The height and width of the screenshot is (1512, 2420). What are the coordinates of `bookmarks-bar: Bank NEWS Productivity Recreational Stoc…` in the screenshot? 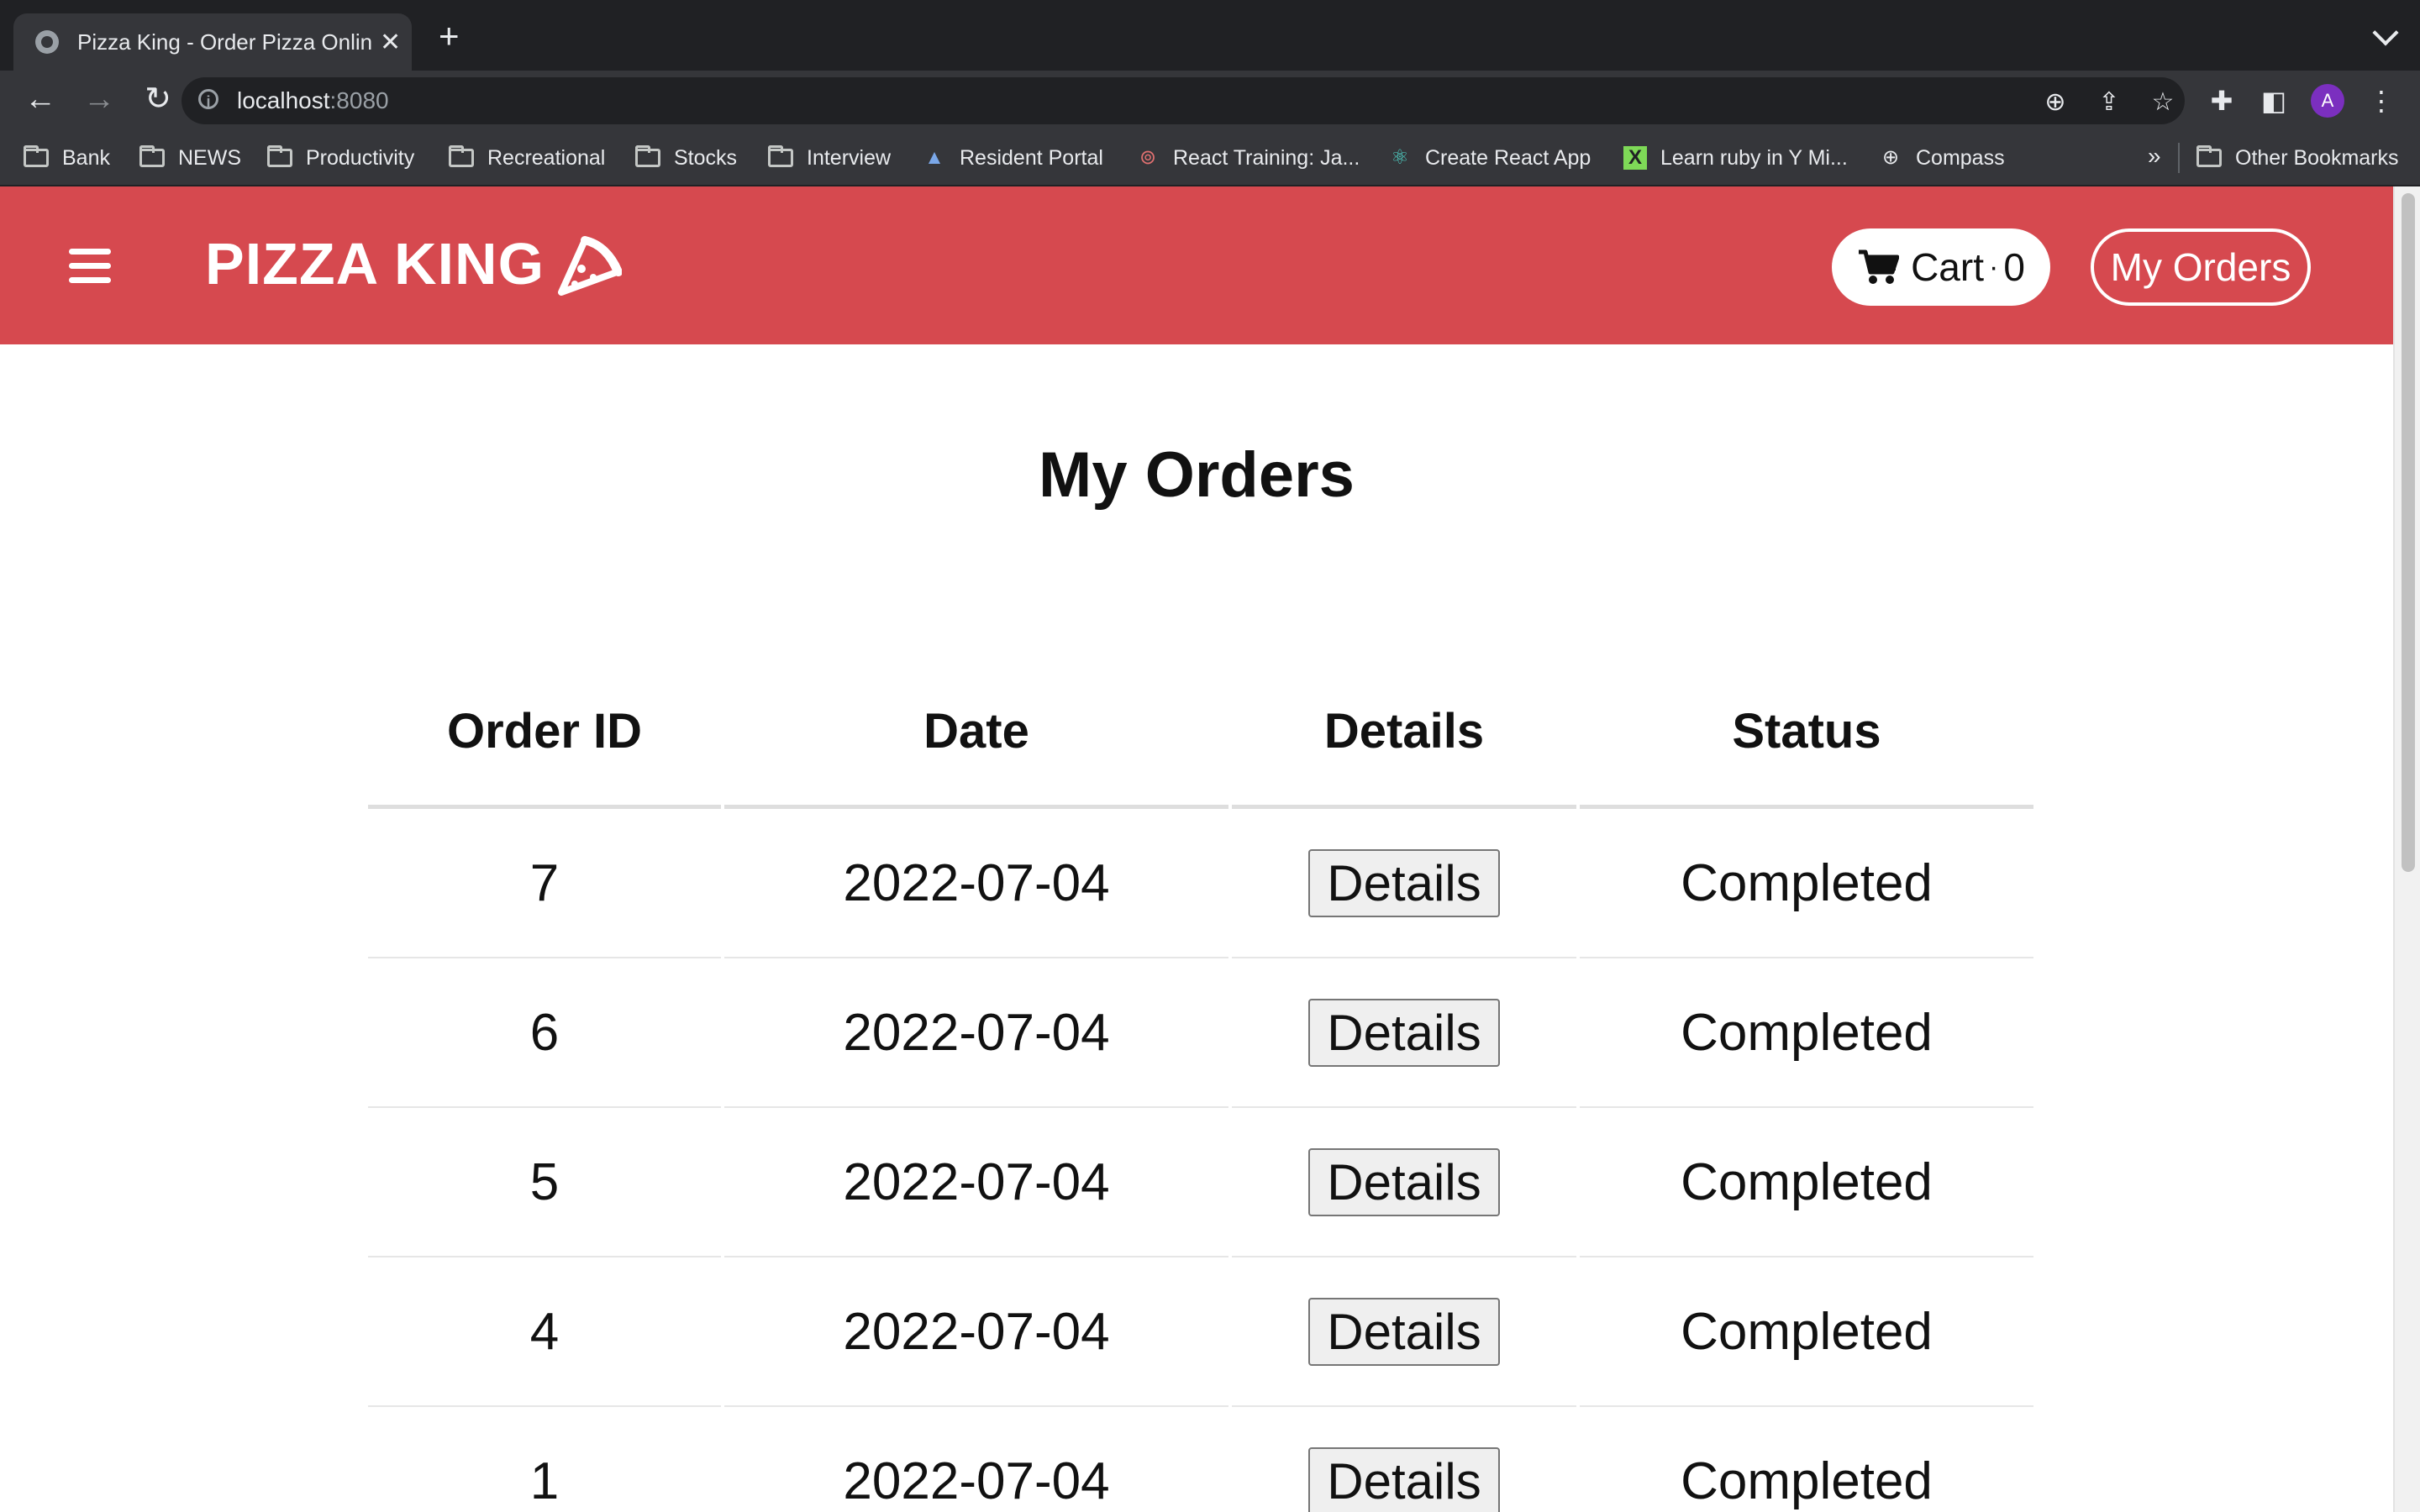 It's located at (1210, 157).